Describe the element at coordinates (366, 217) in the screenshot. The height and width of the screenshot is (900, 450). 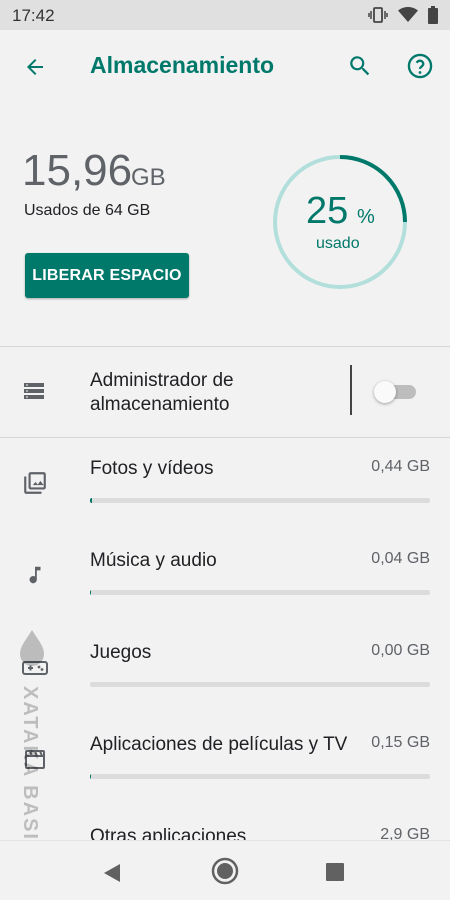
I see `usage-percent-sign: %` at that location.